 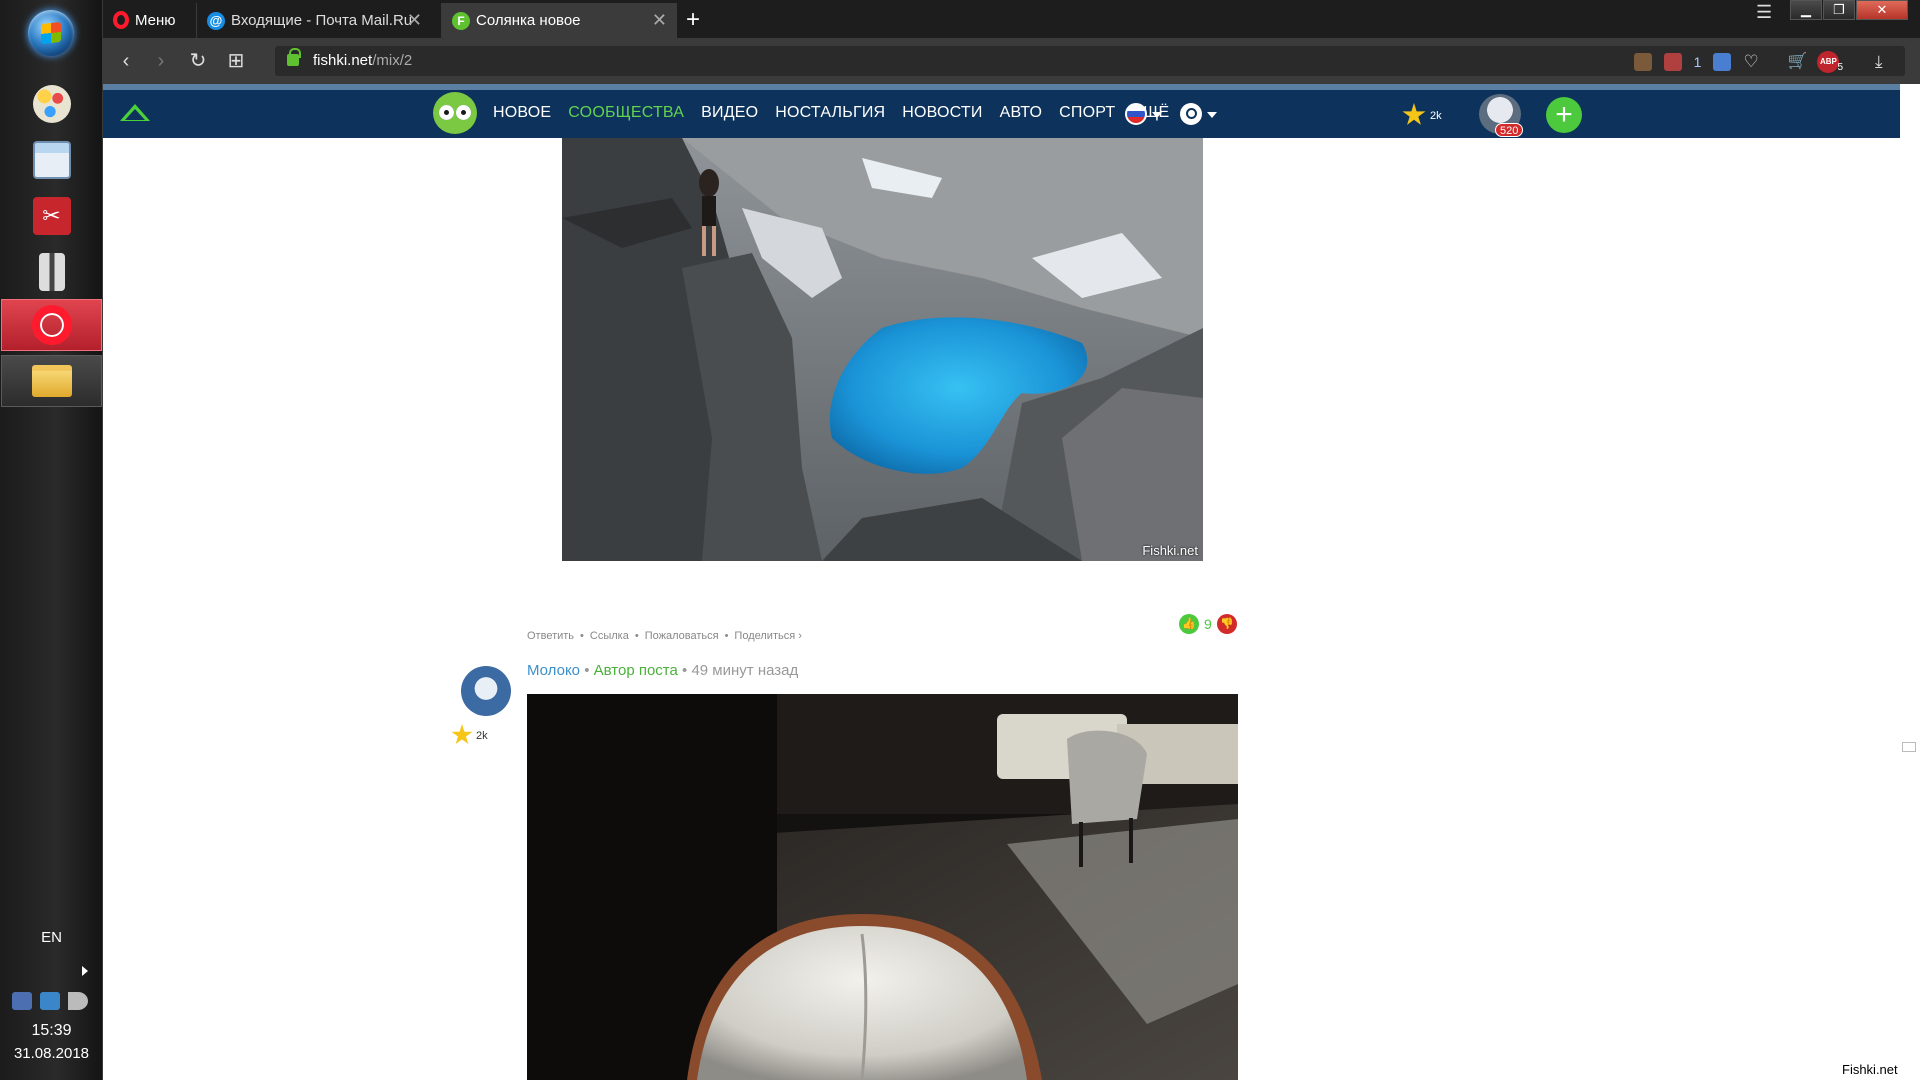 I want to click on paint-palette-icon, so click(x=51, y=104).